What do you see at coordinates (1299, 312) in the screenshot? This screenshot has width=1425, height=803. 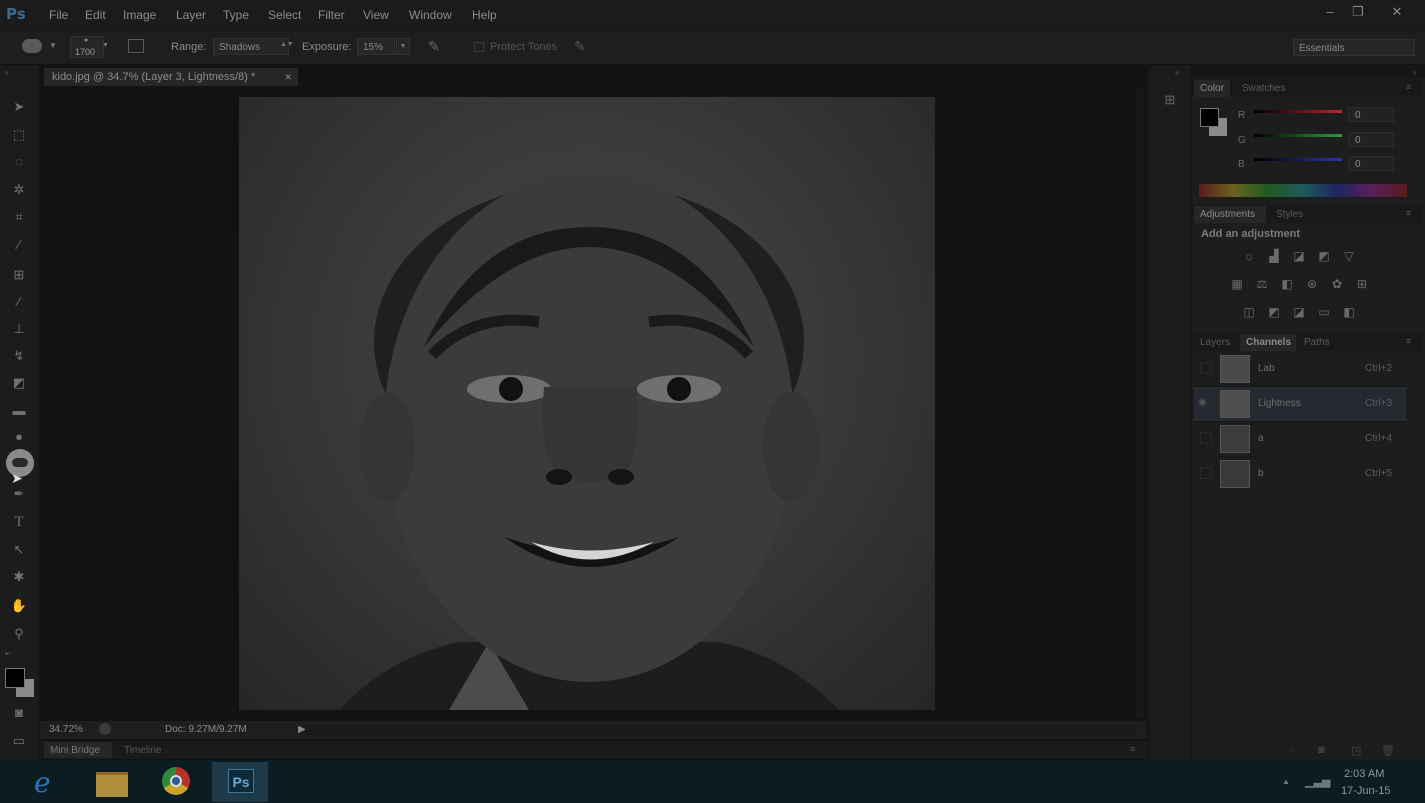 I see `threshold-icon: ◪` at bounding box center [1299, 312].